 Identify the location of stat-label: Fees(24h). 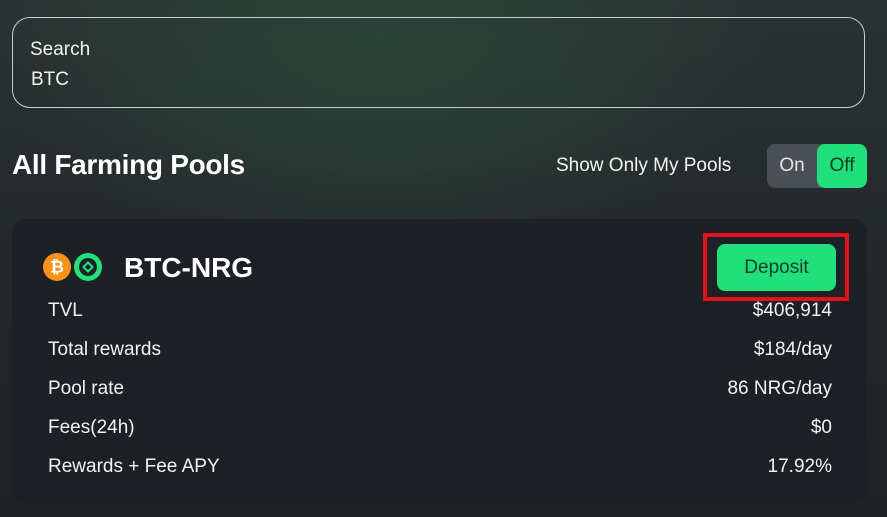
(91, 427).